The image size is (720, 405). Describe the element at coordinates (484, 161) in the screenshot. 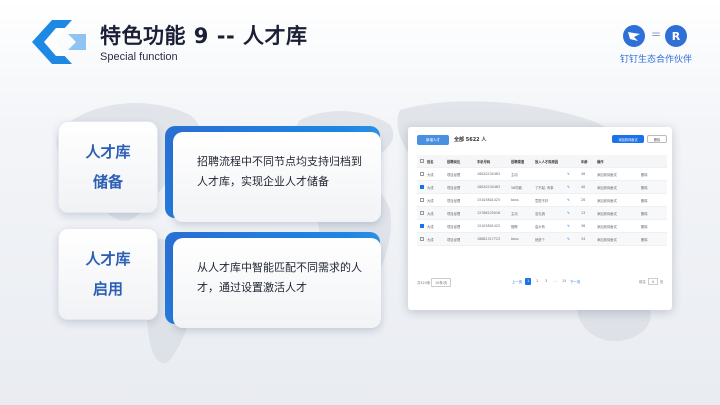

I see `col-phone: 手机号码` at that location.